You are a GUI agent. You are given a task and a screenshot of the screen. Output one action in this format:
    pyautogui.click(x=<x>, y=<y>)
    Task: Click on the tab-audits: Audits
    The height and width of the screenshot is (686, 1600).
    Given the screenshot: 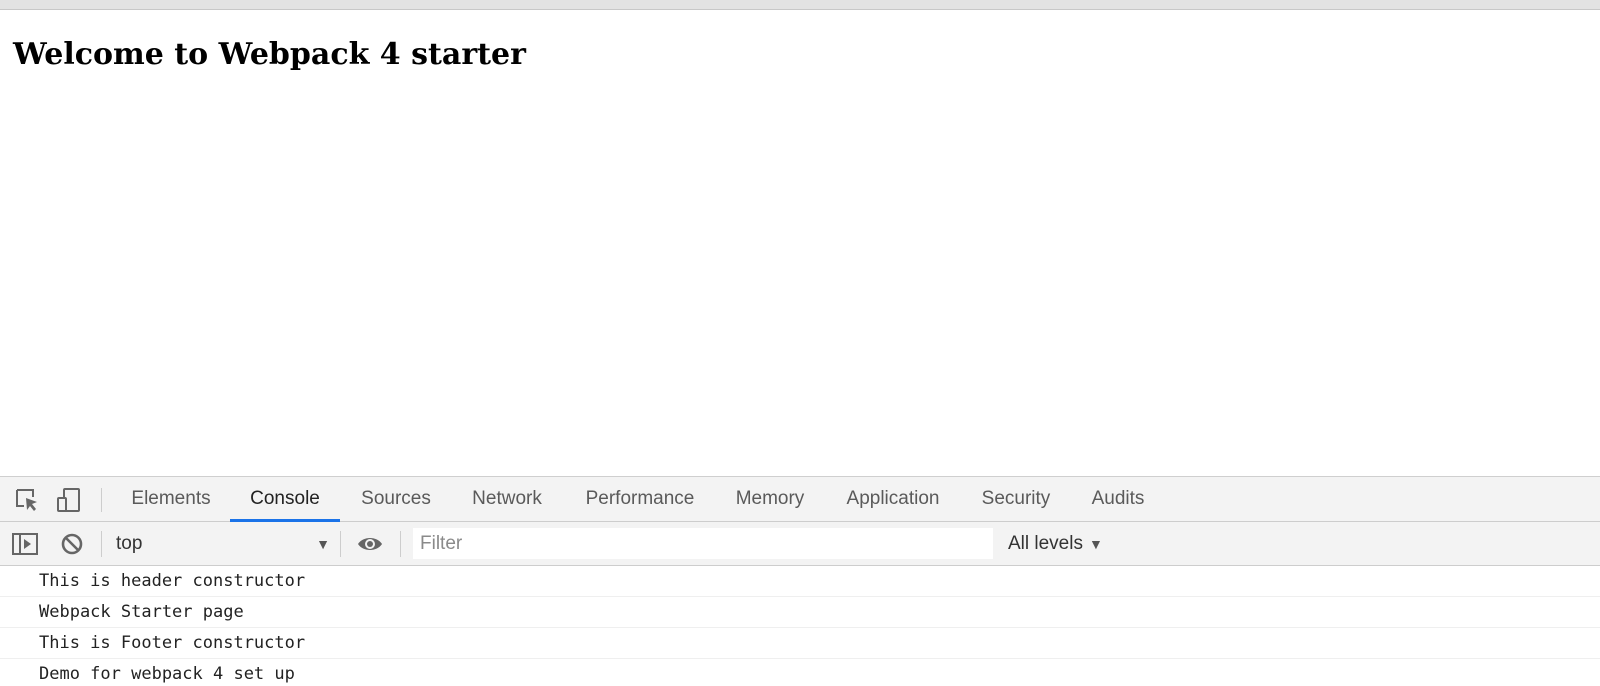 What is the action you would take?
    pyautogui.click(x=1118, y=499)
    